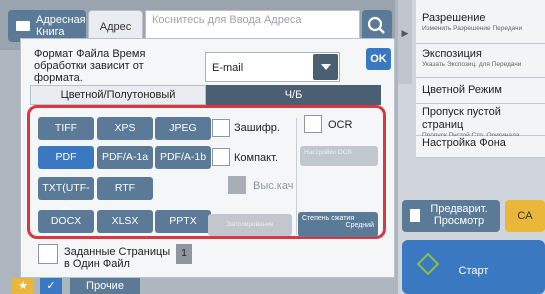  What do you see at coordinates (221, 128) in the screenshot?
I see `encrypt-checkbox` at bounding box center [221, 128].